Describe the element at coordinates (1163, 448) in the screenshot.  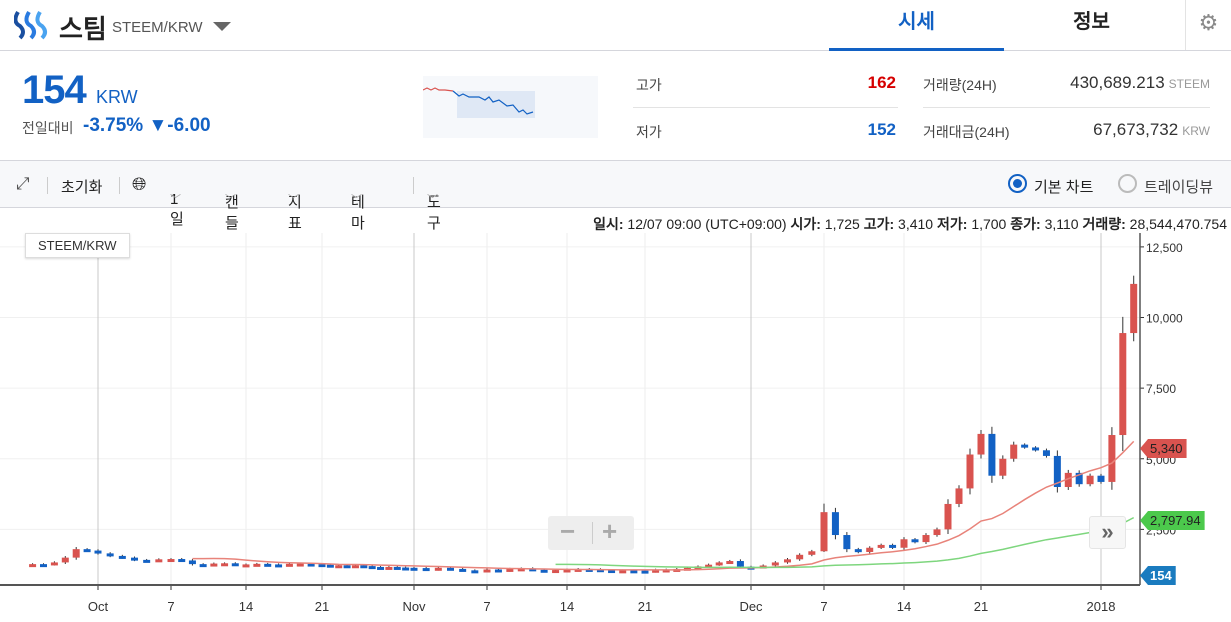
I see `ma-short-tag: 5,340` at that location.